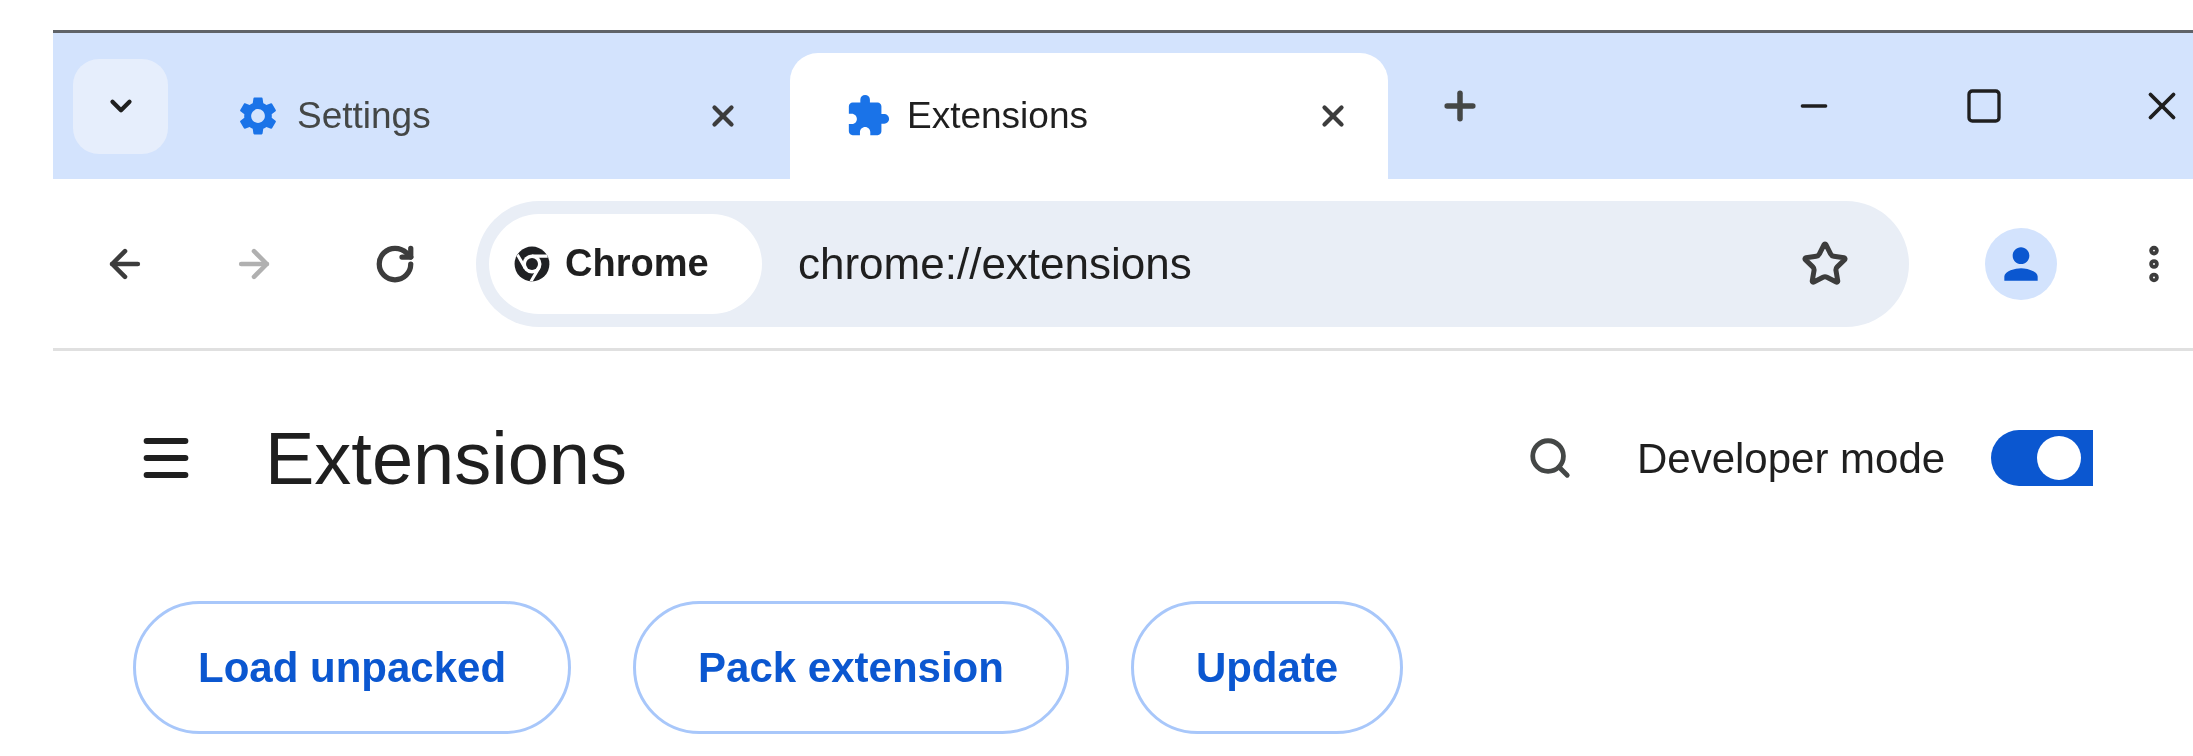  I want to click on search-icon, so click(1550, 458).